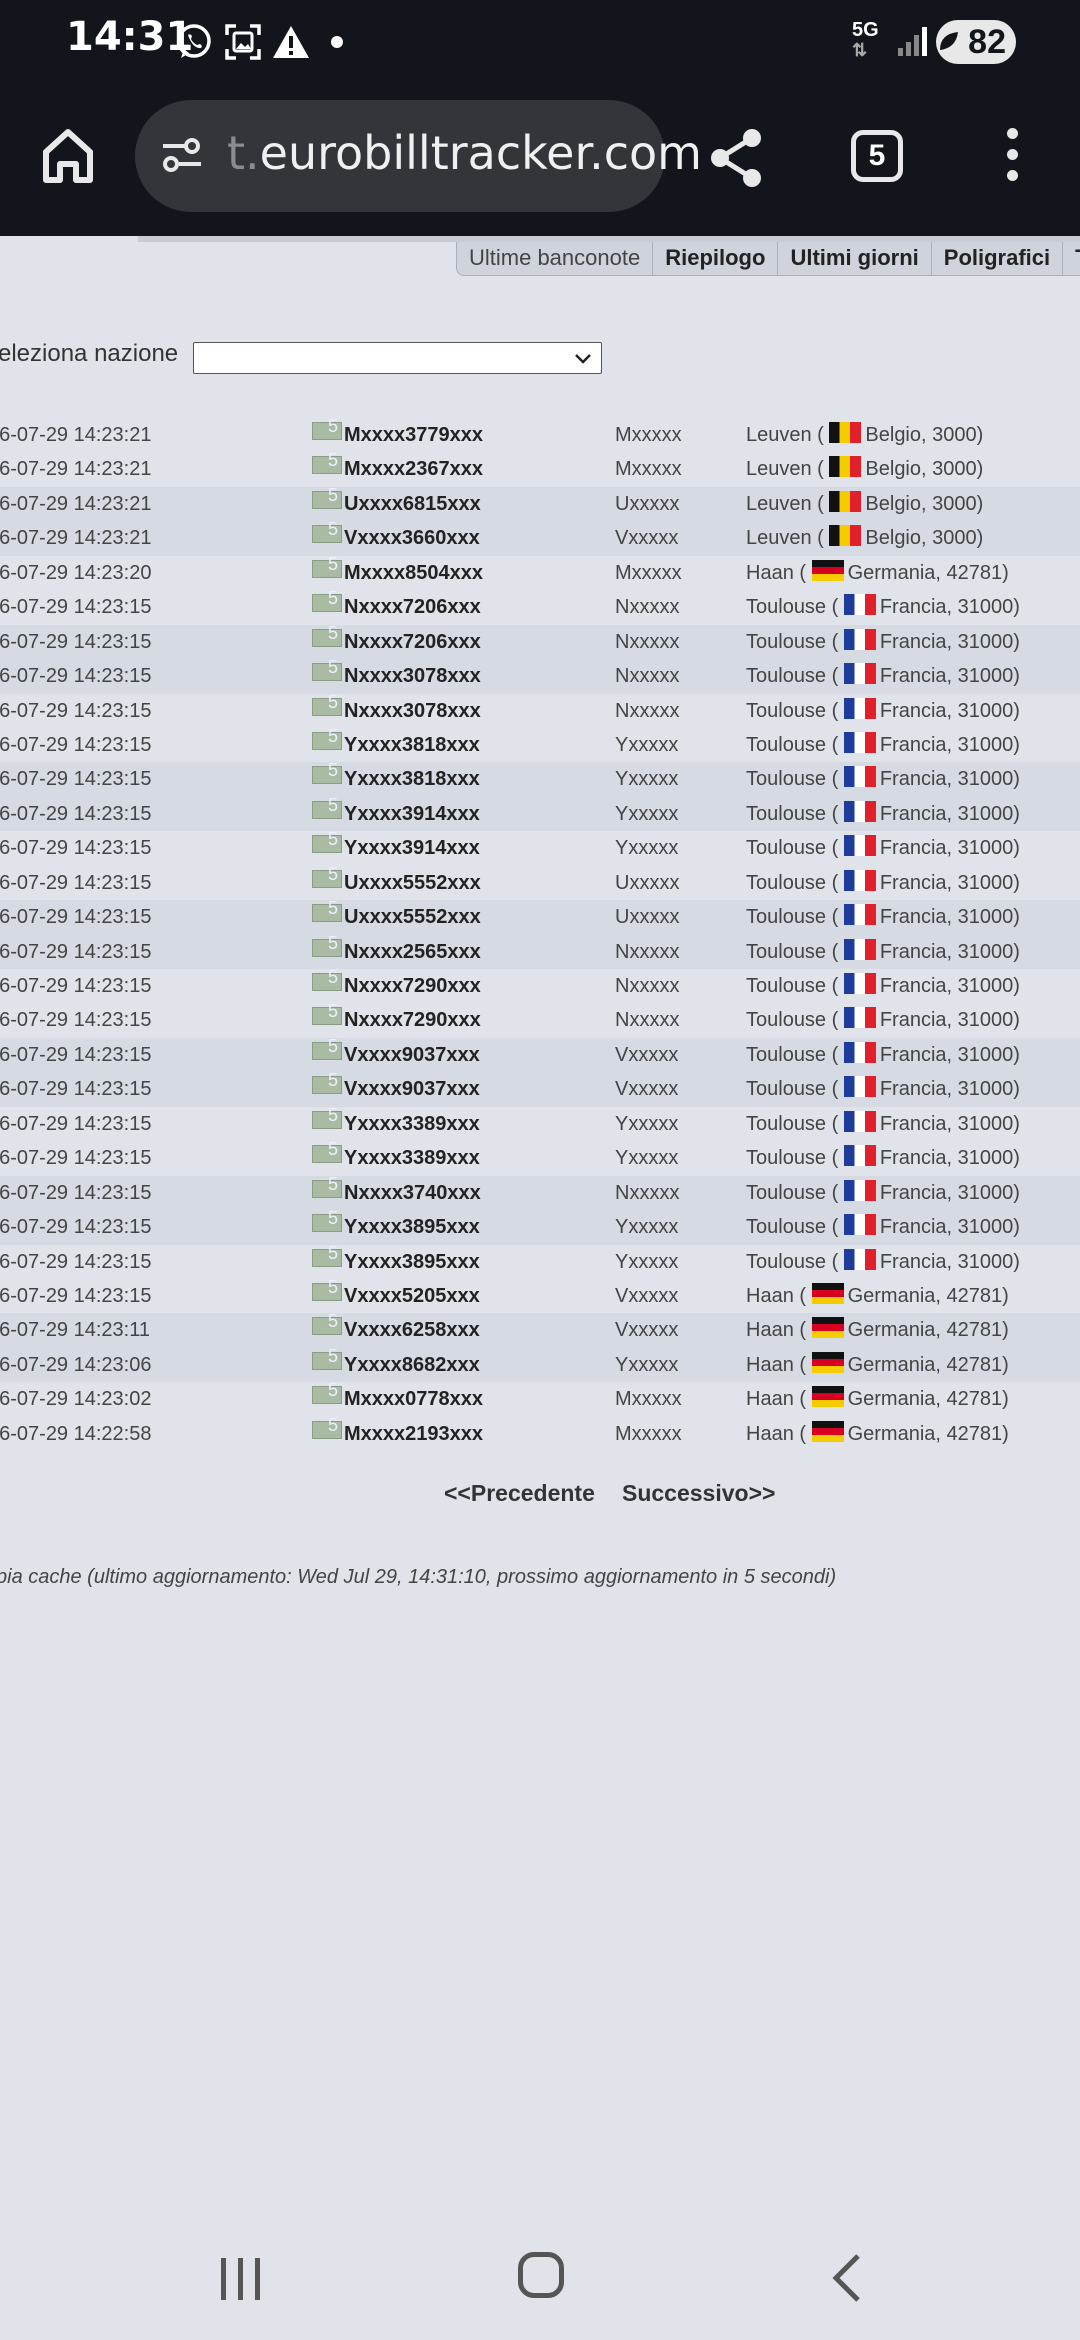  Describe the element at coordinates (865, 39) in the screenshot. I see `network-type: 5G ⇅` at that location.